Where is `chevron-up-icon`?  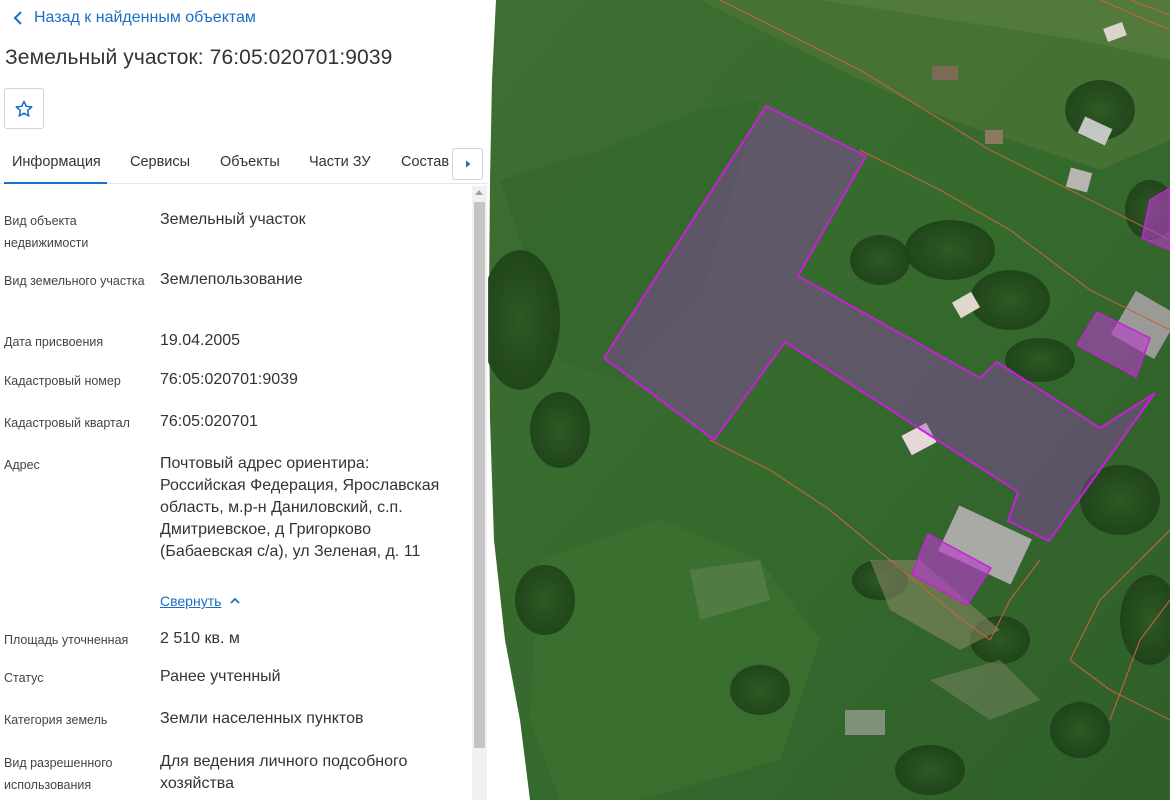
chevron-up-icon is located at coordinates (235, 600).